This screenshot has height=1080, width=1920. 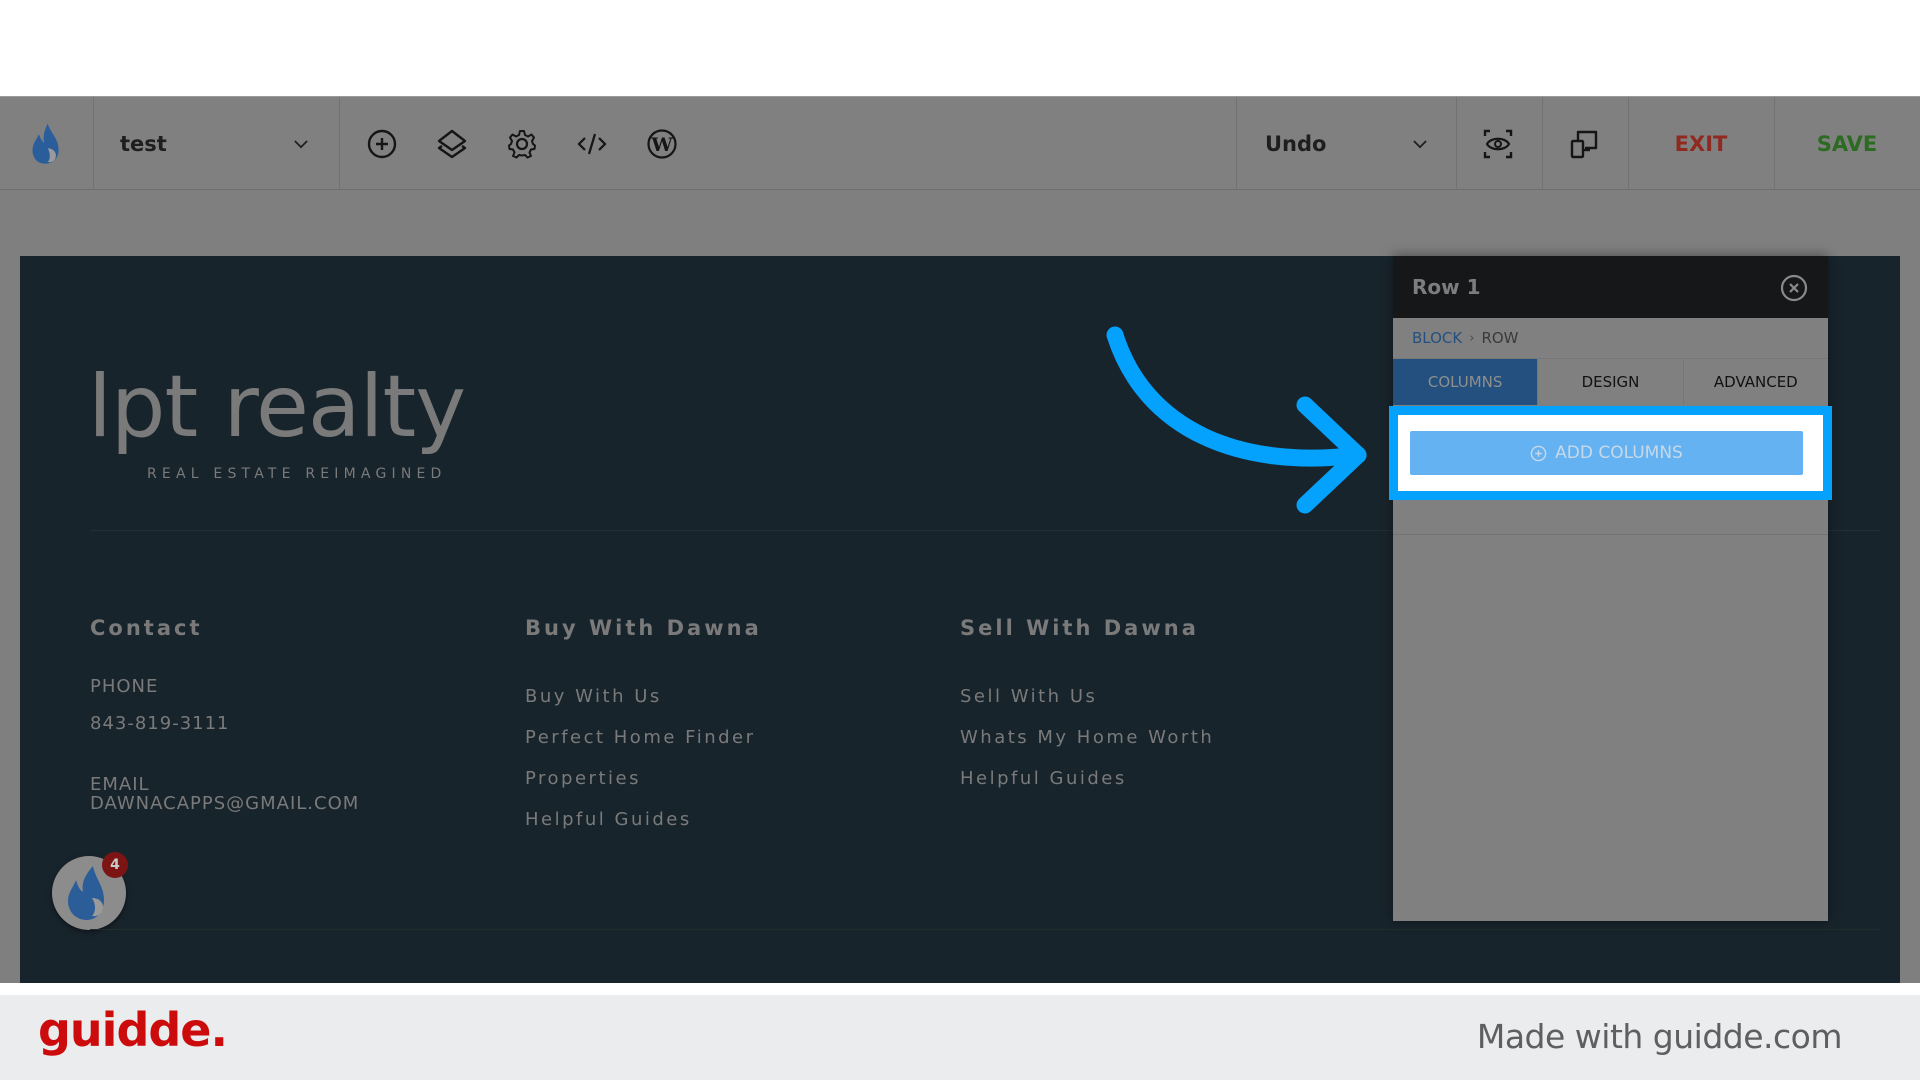 What do you see at coordinates (1296, 144) in the screenshot?
I see `undo-label: Undo` at bounding box center [1296, 144].